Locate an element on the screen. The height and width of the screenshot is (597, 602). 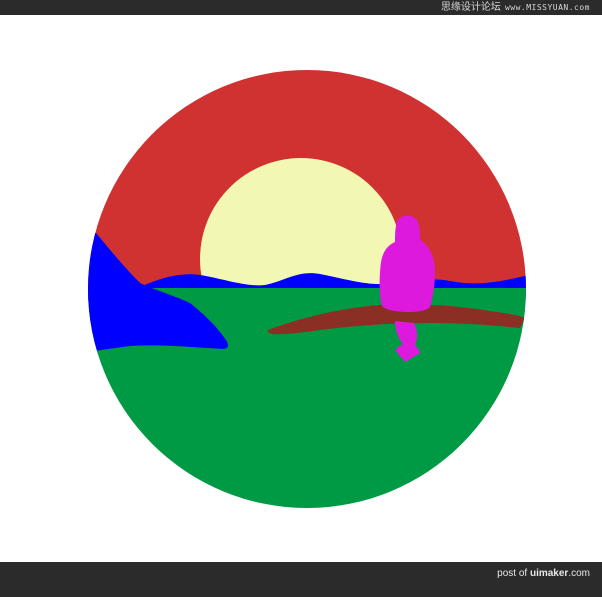
bottom-credit-bar: post of uimaker.com is located at coordinates (301, 579).